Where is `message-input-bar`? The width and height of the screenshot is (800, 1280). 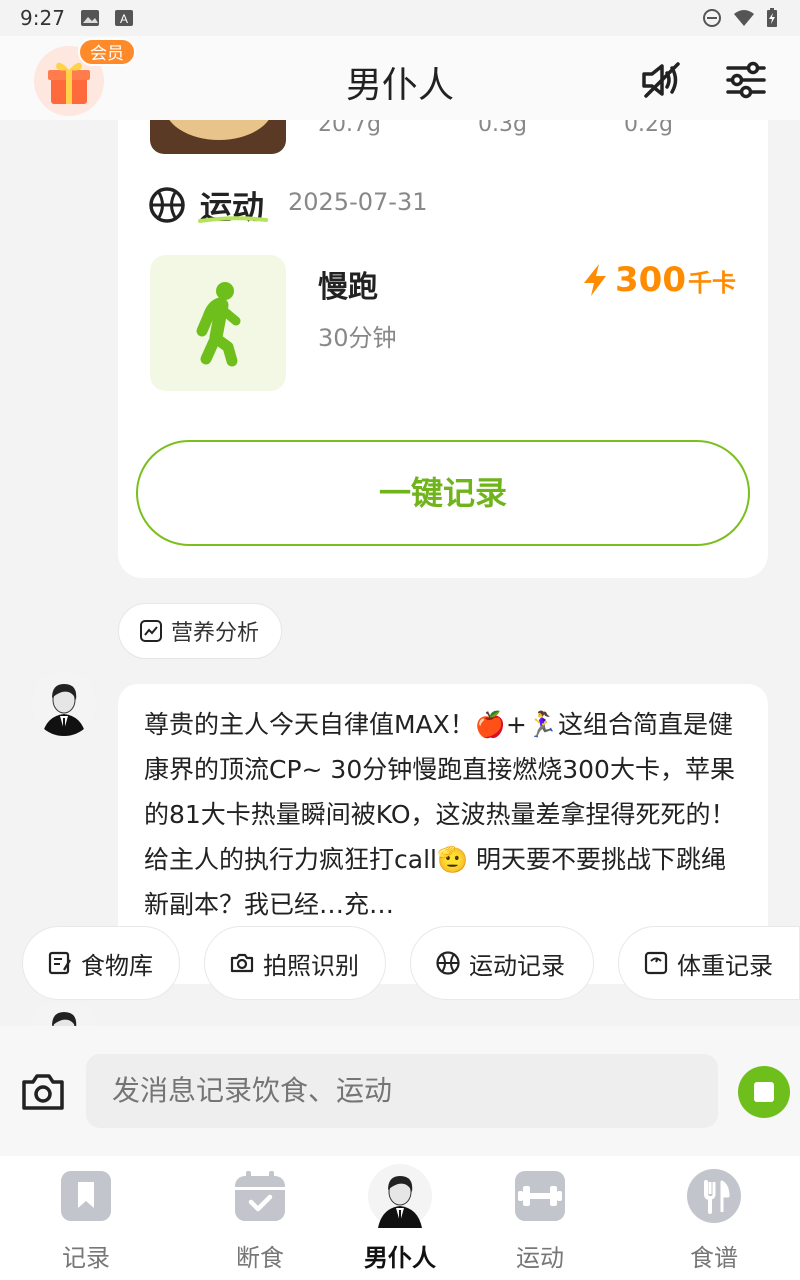 message-input-bar is located at coordinates (400, 1091).